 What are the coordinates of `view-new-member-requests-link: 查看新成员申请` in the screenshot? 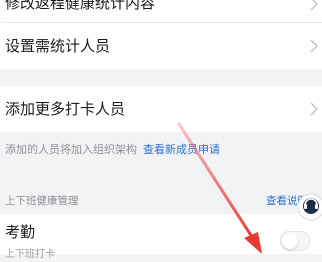 It's located at (181, 149).